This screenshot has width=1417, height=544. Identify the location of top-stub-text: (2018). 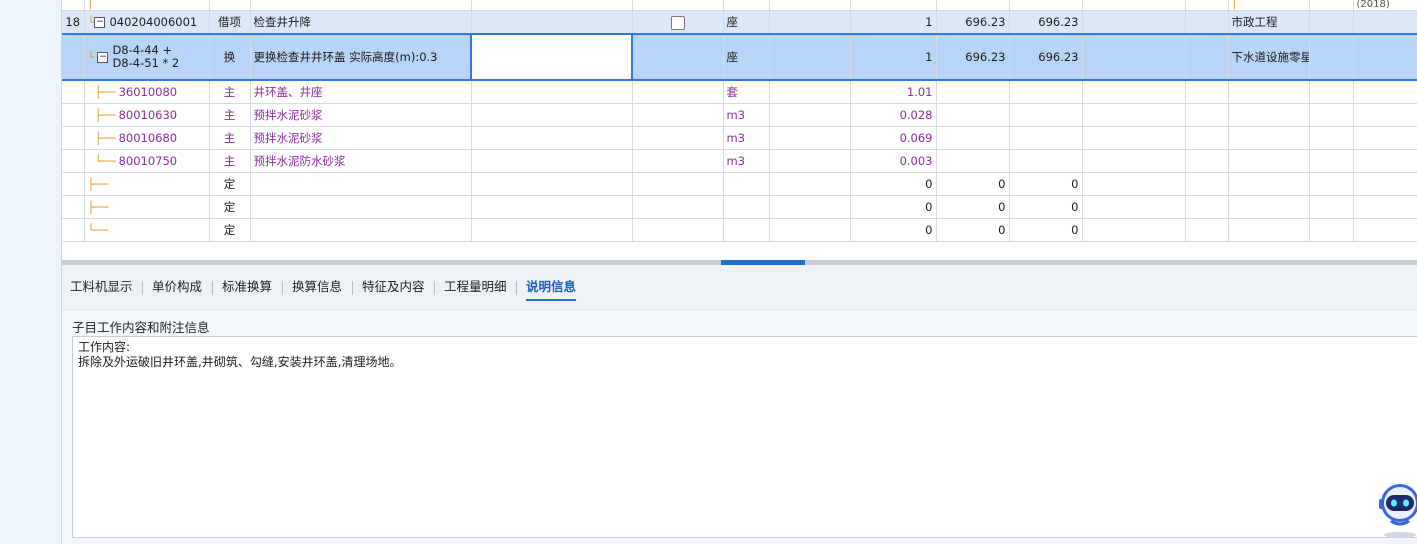
(1385, 5).